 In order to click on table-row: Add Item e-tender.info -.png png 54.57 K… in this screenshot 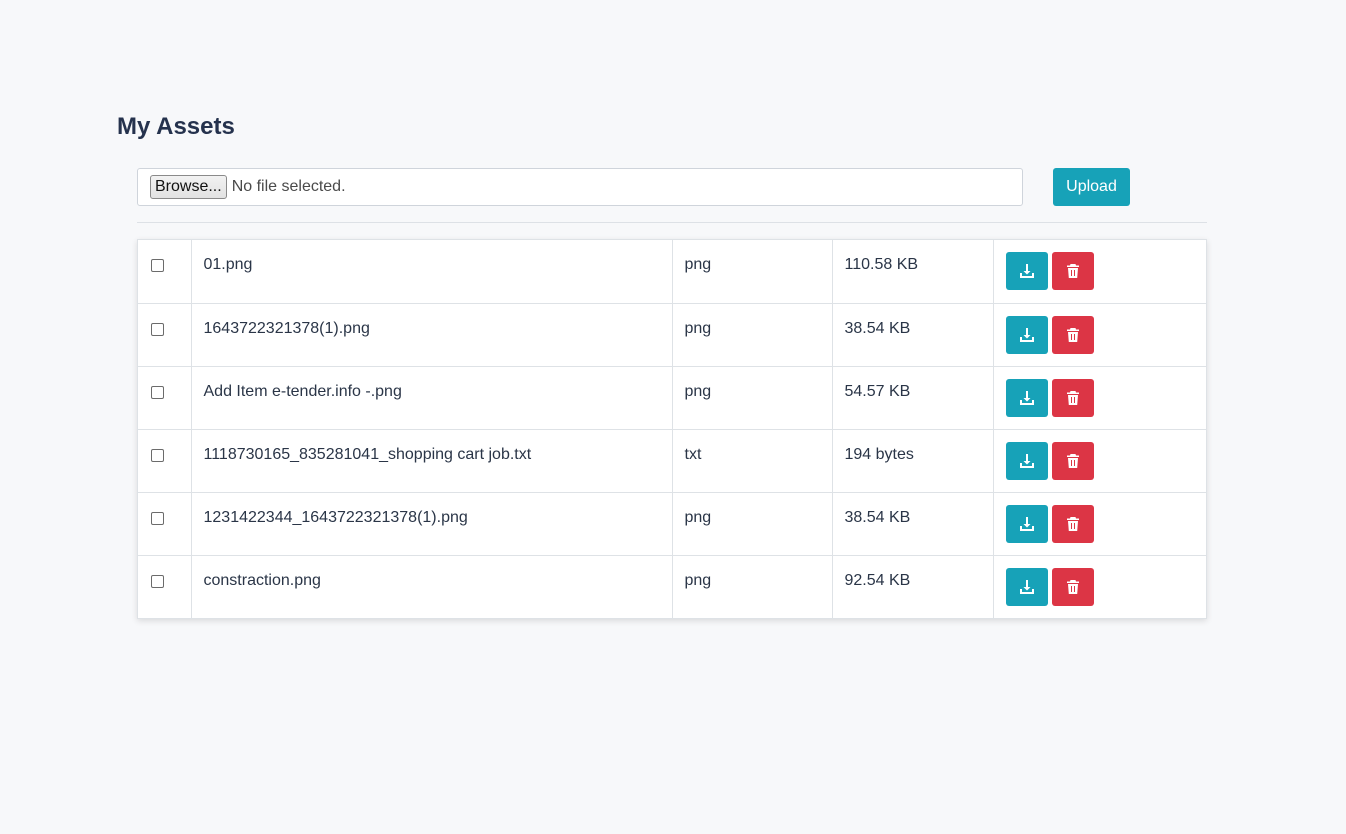, I will do `click(672, 398)`.